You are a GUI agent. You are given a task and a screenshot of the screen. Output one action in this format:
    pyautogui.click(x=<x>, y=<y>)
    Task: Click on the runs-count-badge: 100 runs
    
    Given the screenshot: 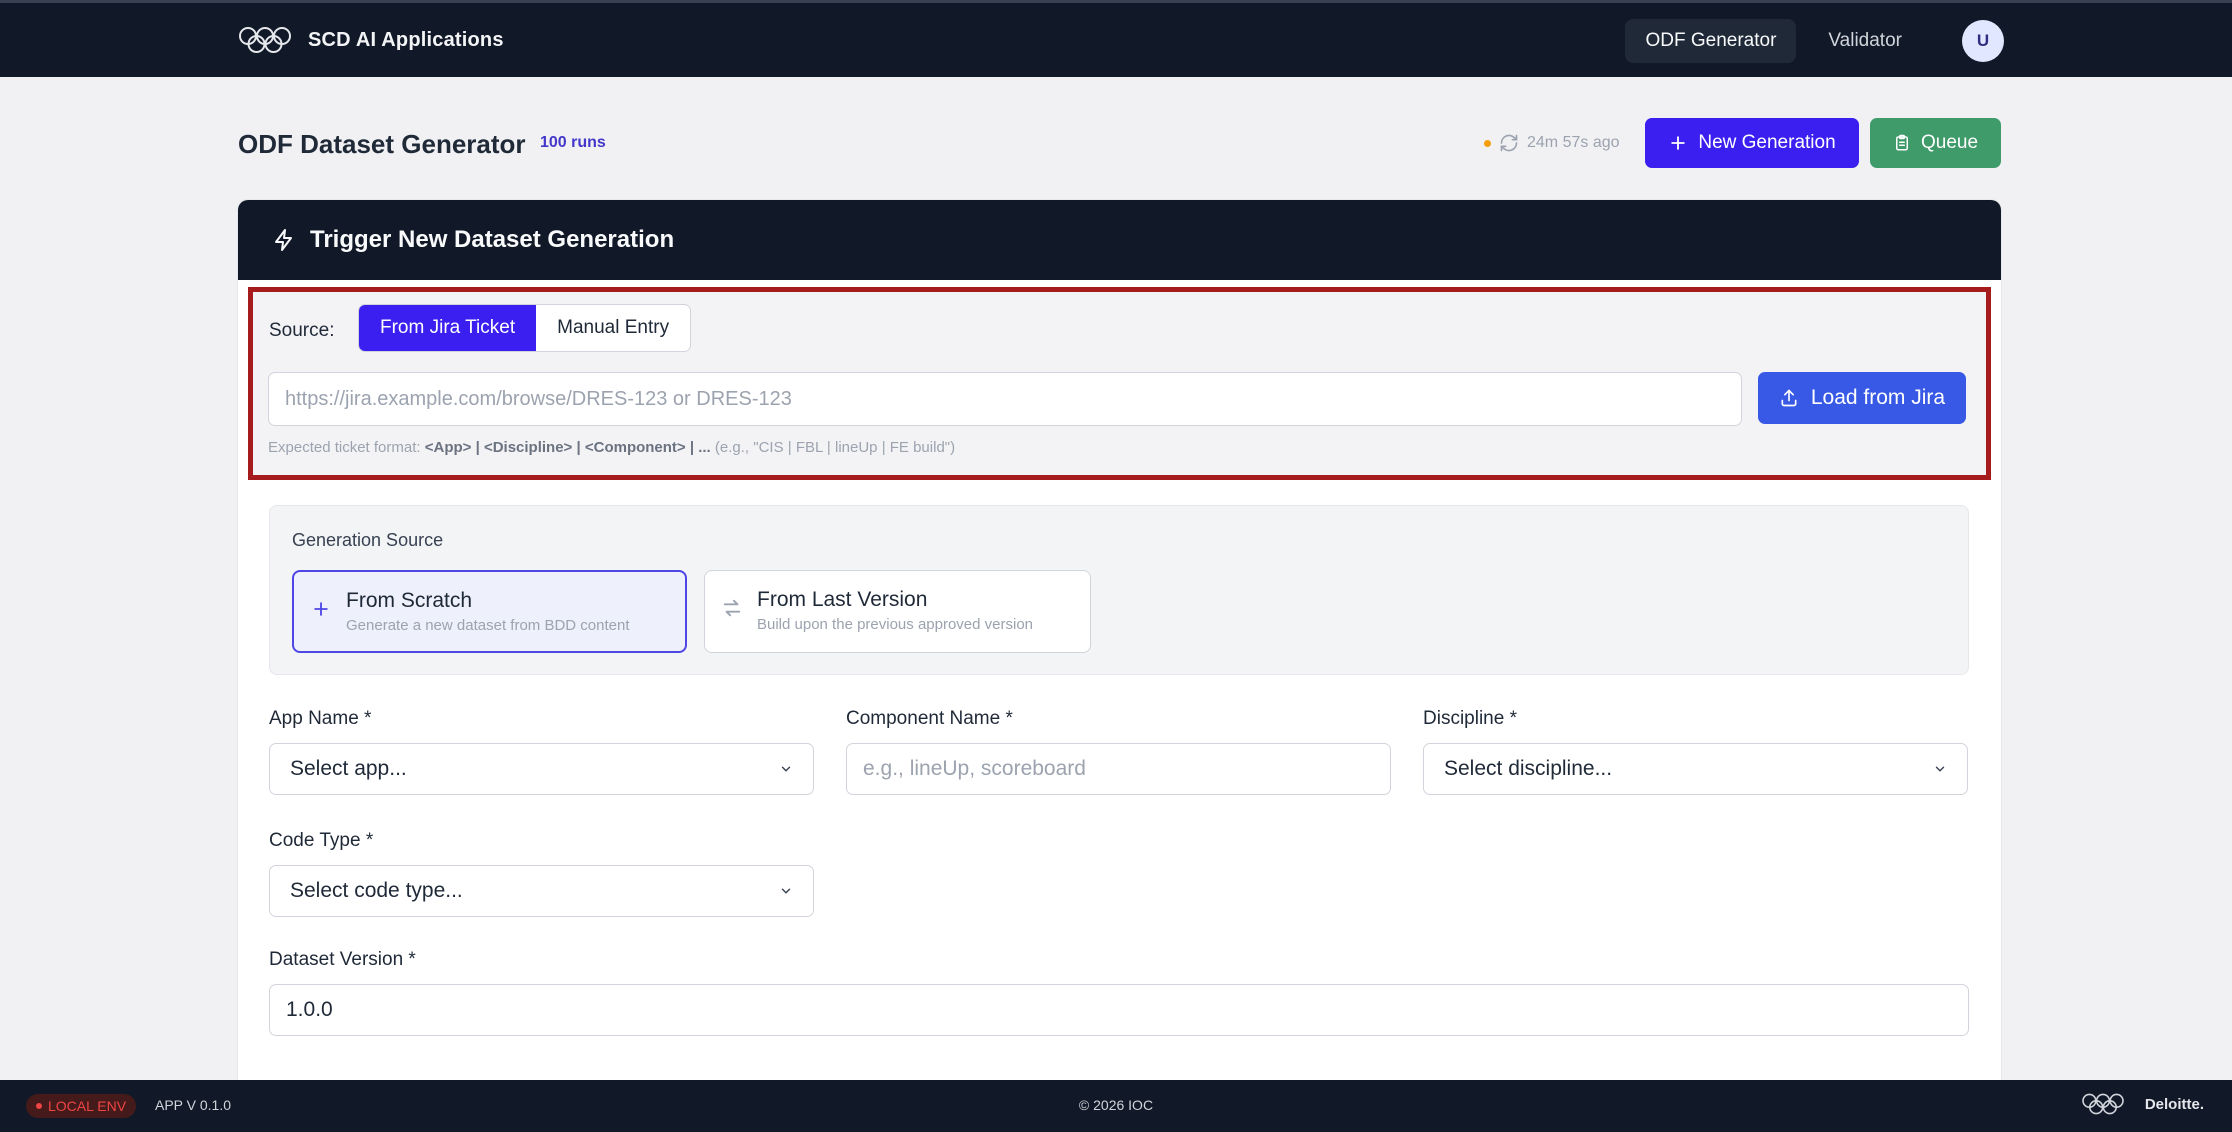 What is the action you would take?
    pyautogui.click(x=573, y=142)
    